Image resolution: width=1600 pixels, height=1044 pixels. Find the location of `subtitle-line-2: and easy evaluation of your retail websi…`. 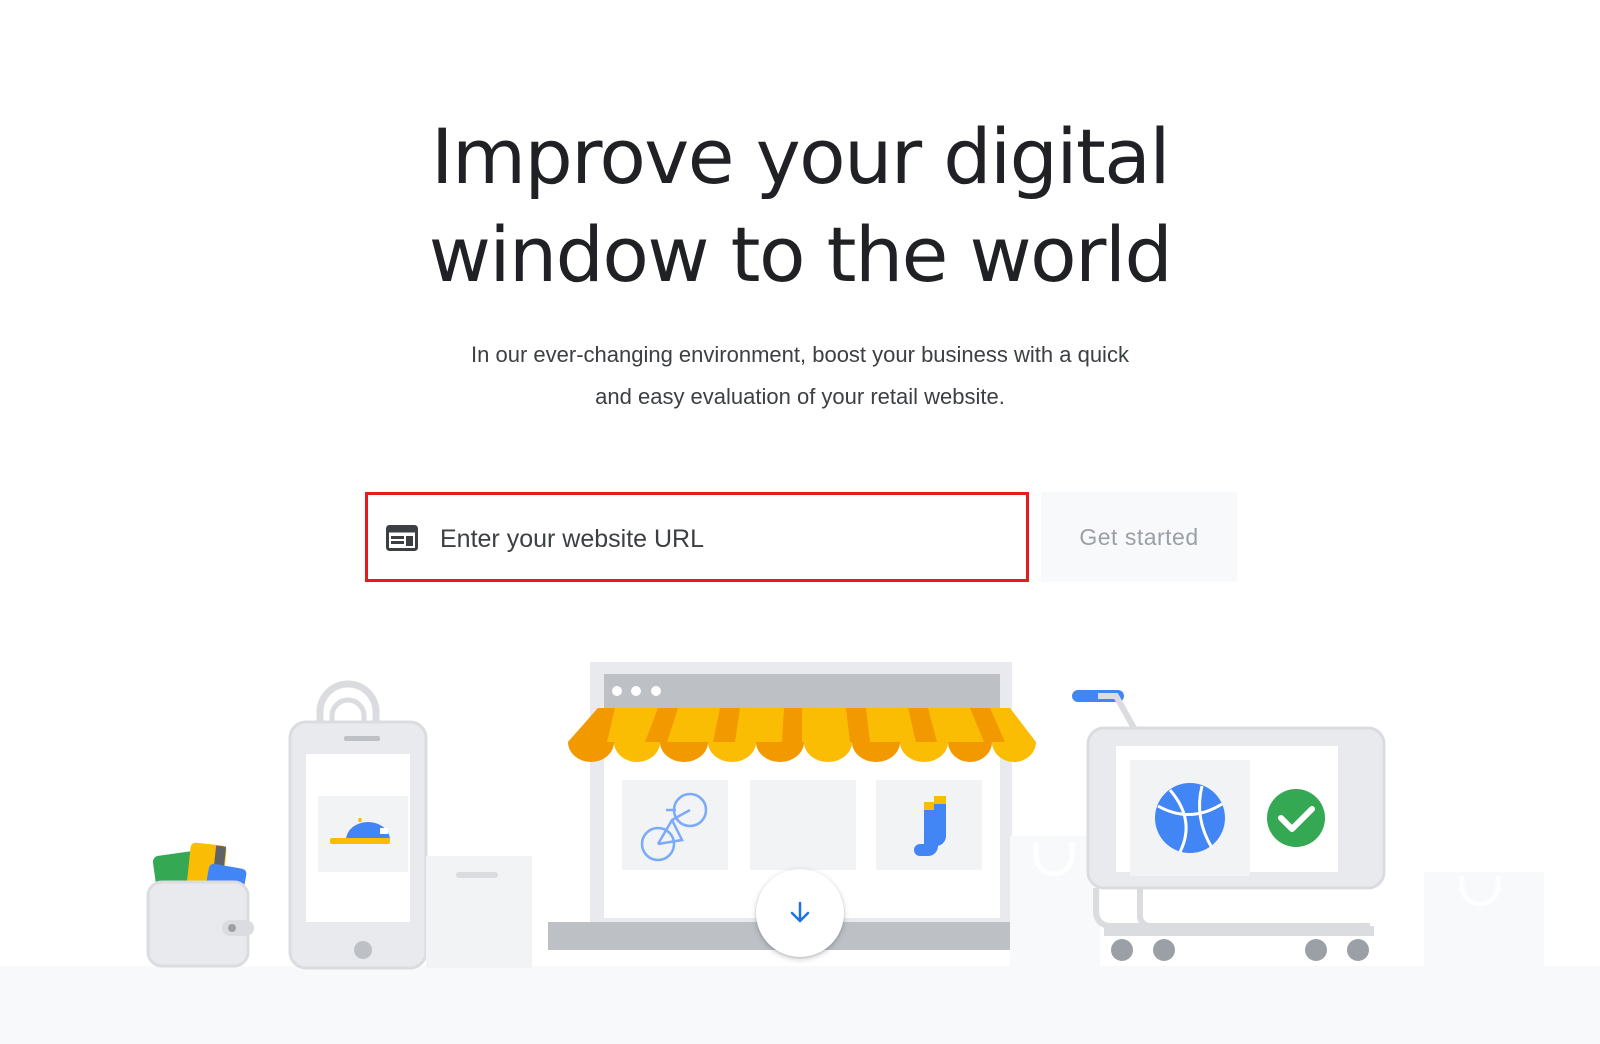

subtitle-line-2: and easy evaluation of your retail websi… is located at coordinates (800, 396).